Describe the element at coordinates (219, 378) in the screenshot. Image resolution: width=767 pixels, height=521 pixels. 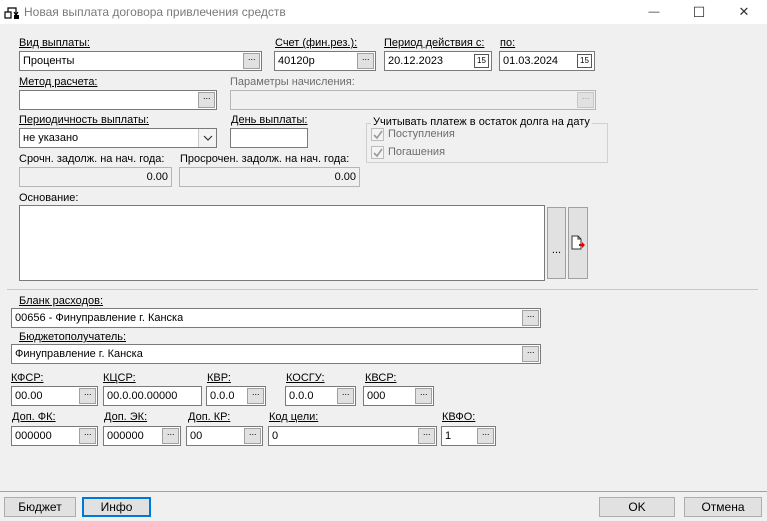
I see `kvr-label: КВР:` at that location.